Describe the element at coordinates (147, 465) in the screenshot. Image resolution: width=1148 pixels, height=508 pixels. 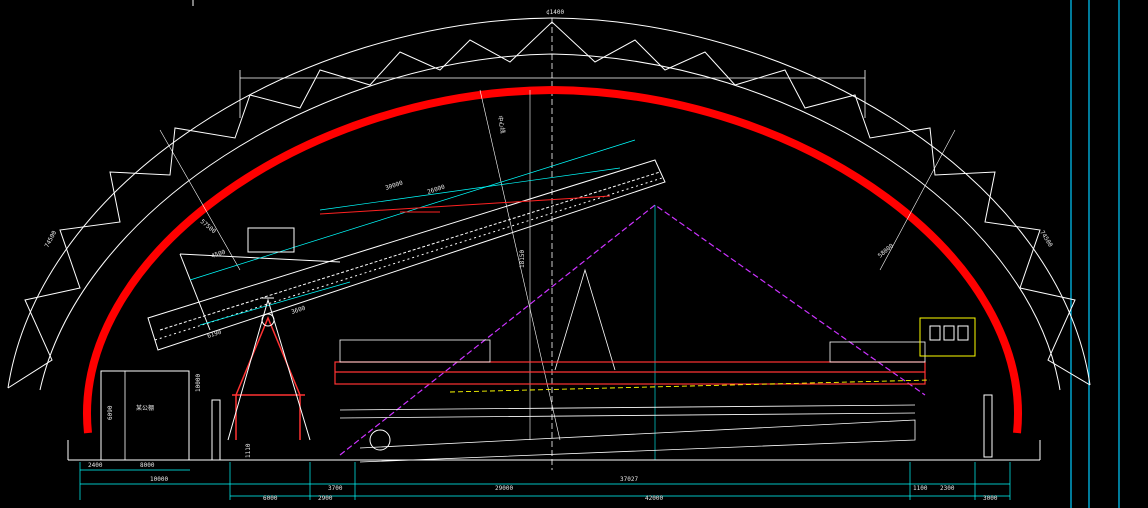
I see `dim-r1-b: 8000` at that location.